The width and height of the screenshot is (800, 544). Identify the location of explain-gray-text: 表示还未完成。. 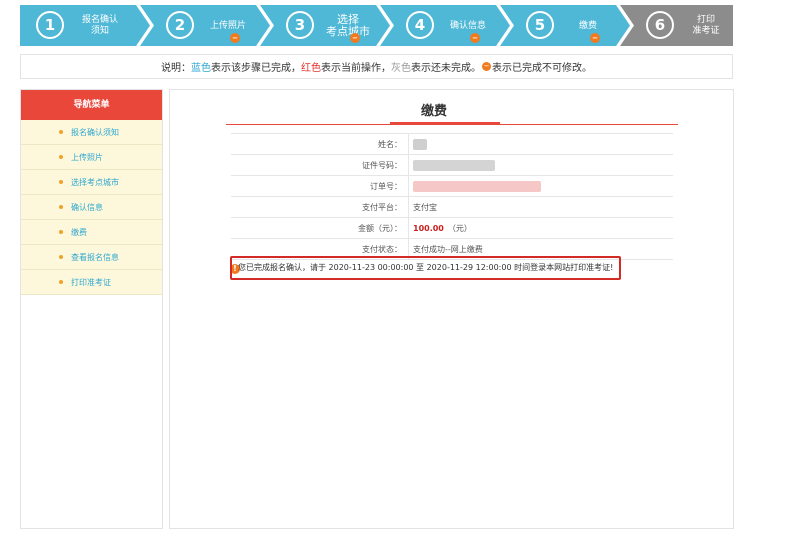
(446, 68).